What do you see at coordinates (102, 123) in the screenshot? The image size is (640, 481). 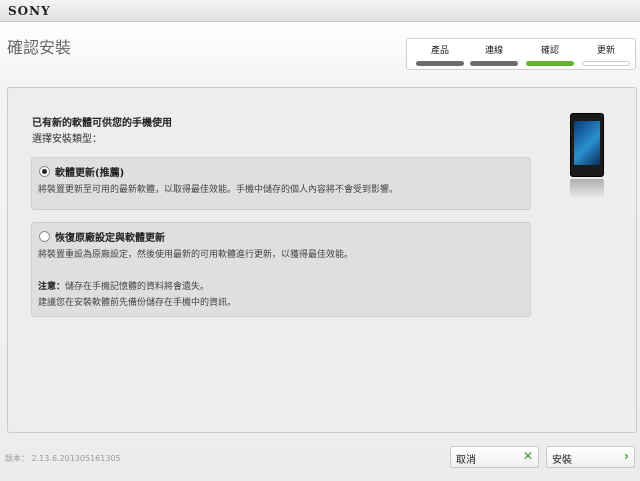 I see `panel-heading: 已有新的軟體可供您的手機使用` at bounding box center [102, 123].